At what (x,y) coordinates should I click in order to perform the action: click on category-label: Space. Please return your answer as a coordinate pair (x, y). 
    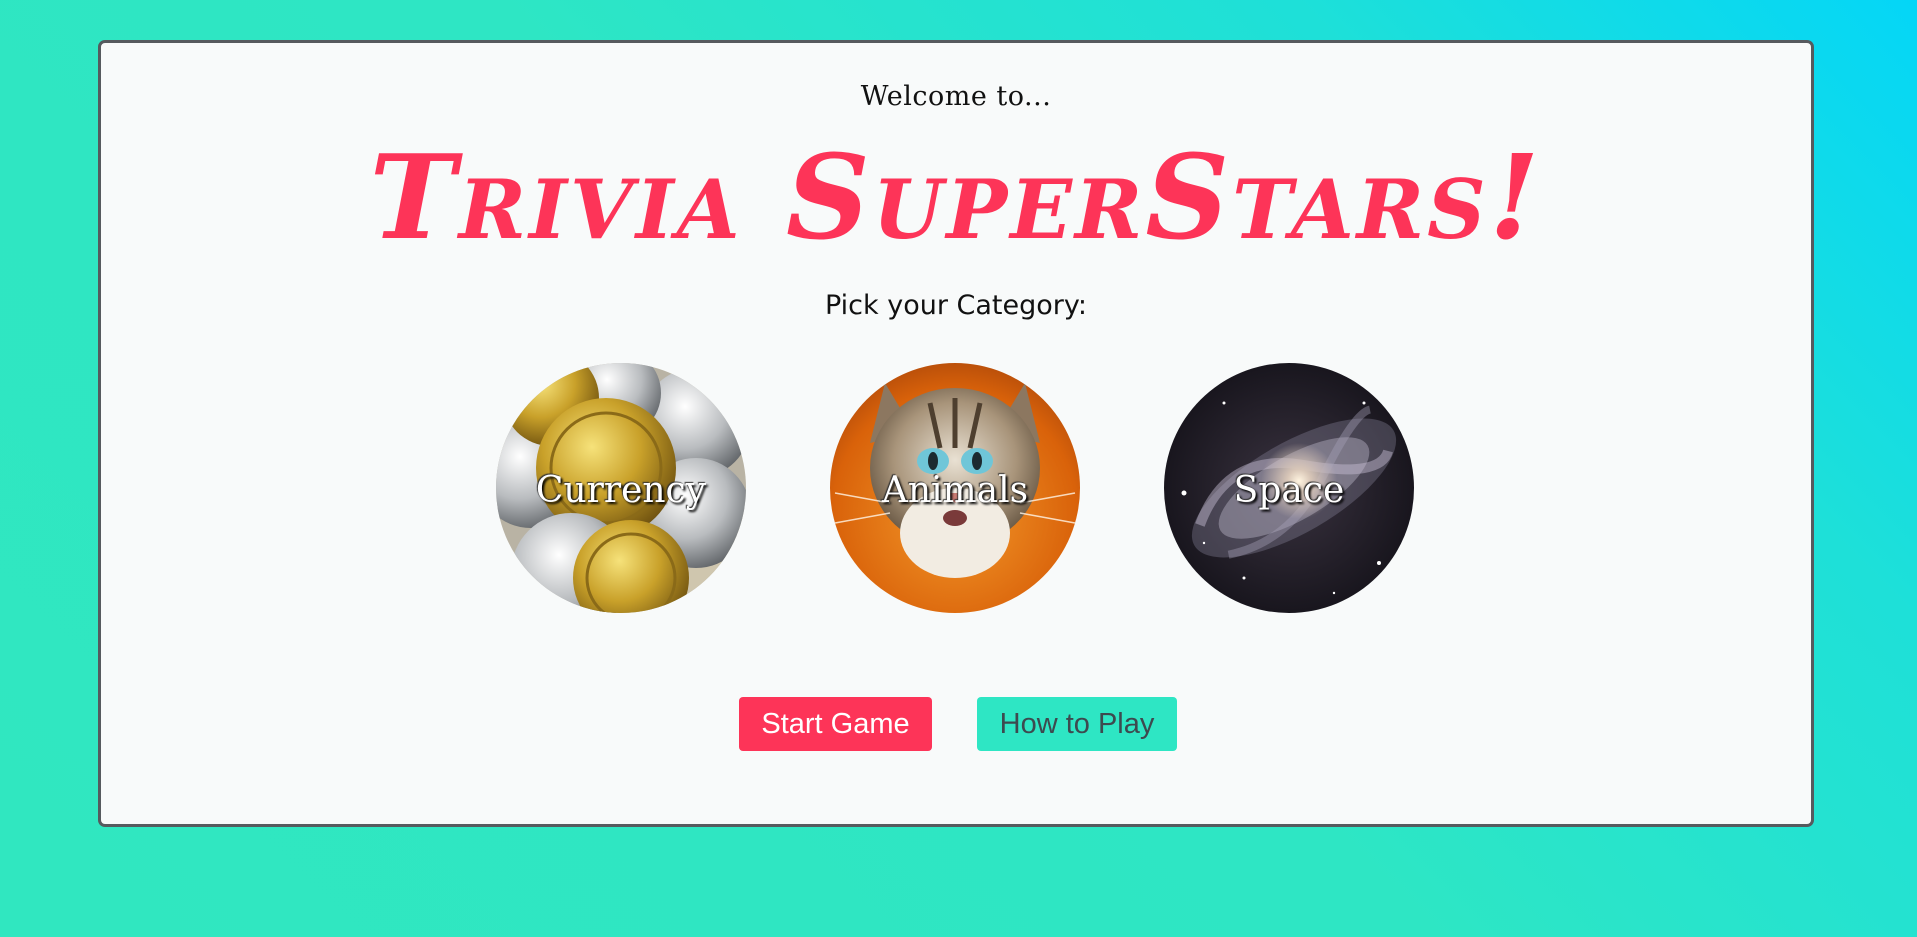
    Looking at the image, I should click on (1289, 490).